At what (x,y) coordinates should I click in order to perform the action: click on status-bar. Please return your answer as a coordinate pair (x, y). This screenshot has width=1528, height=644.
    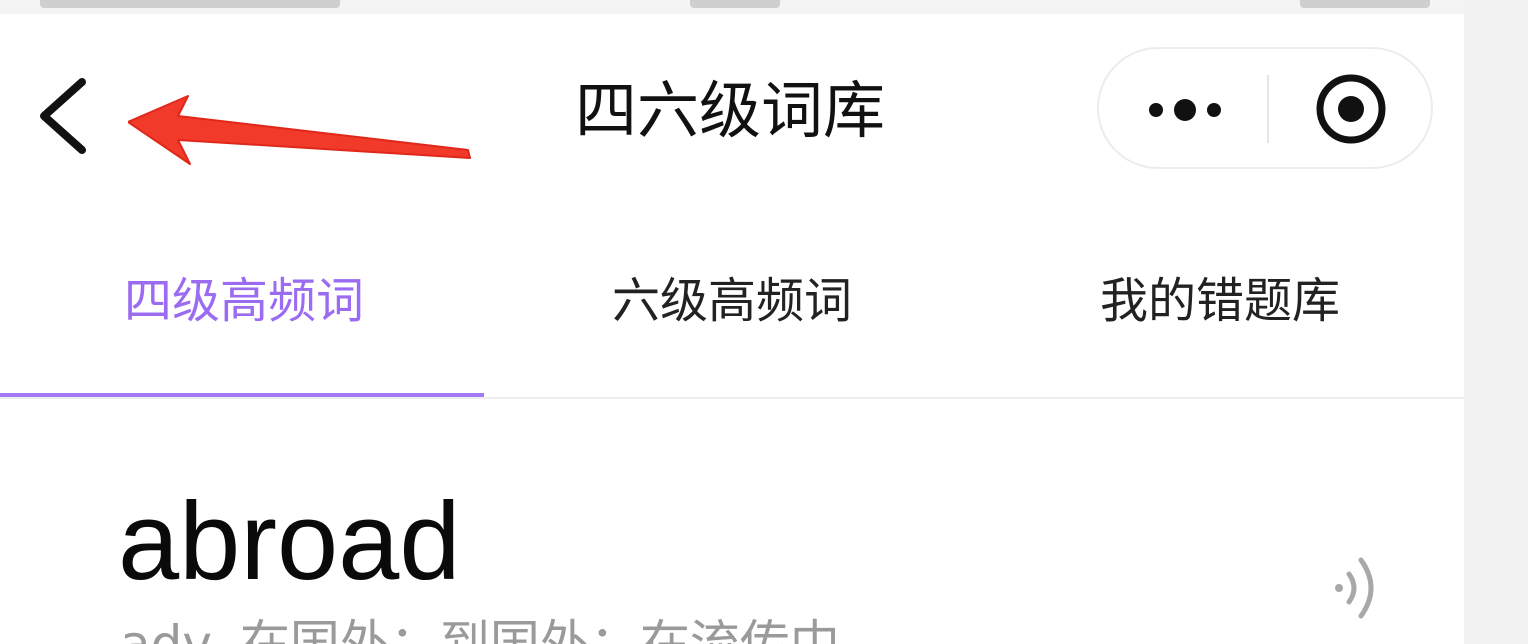
    Looking at the image, I should click on (732, 7).